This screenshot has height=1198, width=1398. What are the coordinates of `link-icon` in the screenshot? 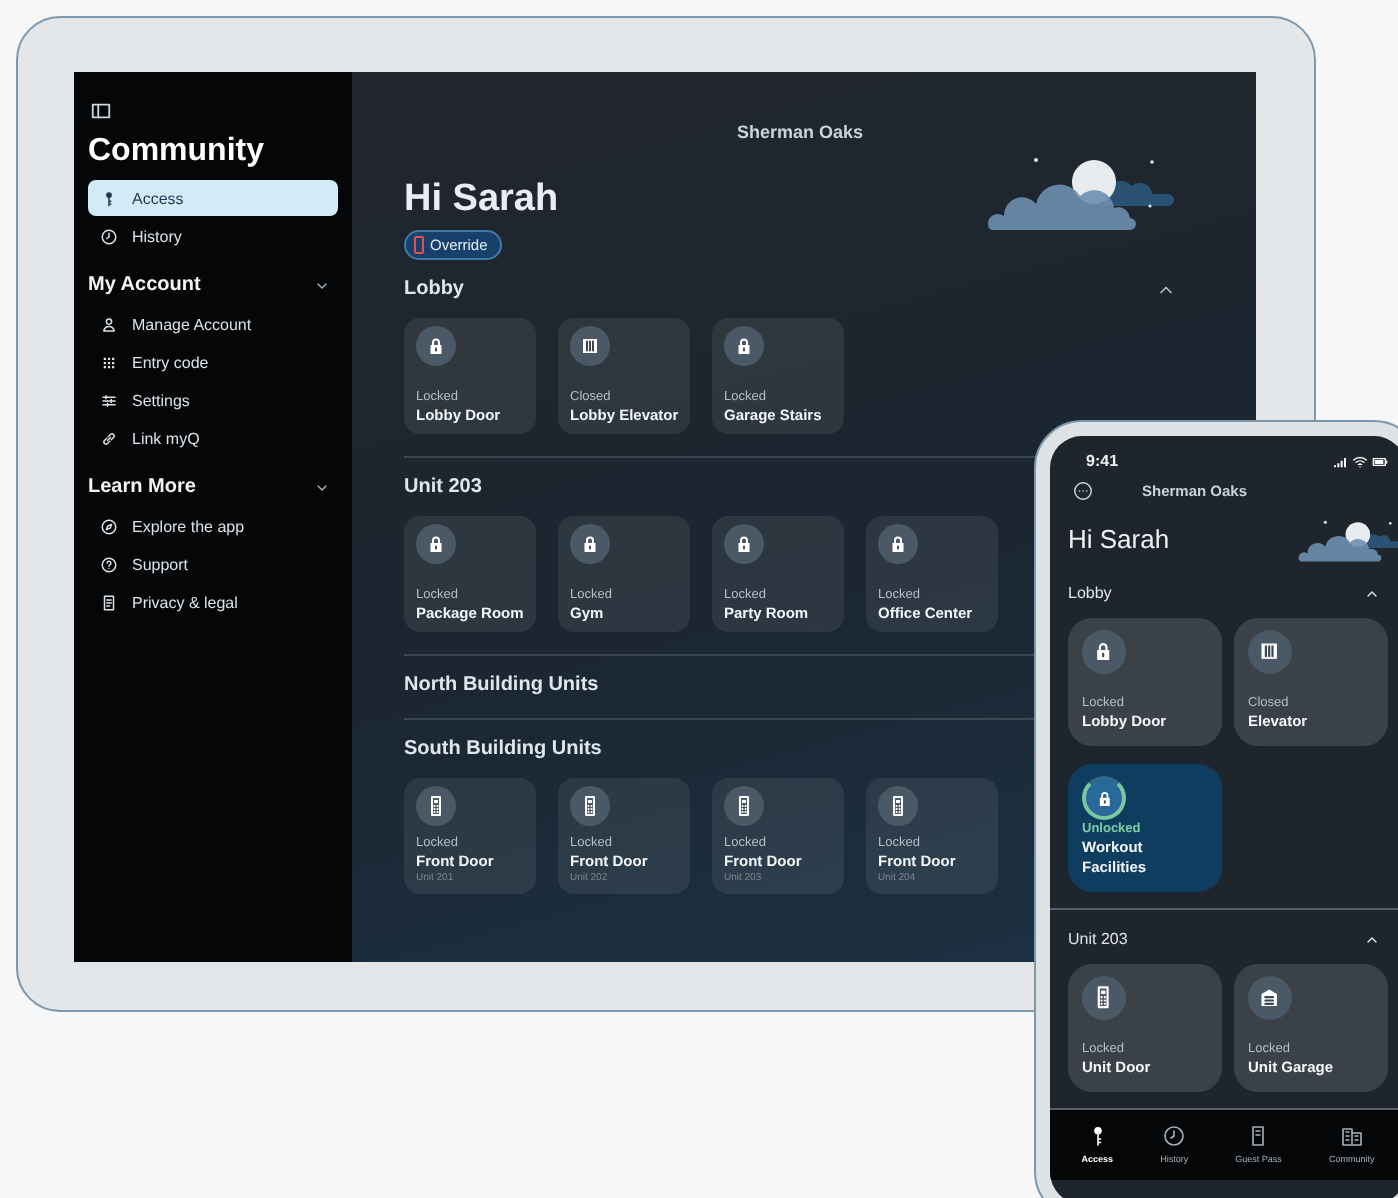 It's located at (109, 438).